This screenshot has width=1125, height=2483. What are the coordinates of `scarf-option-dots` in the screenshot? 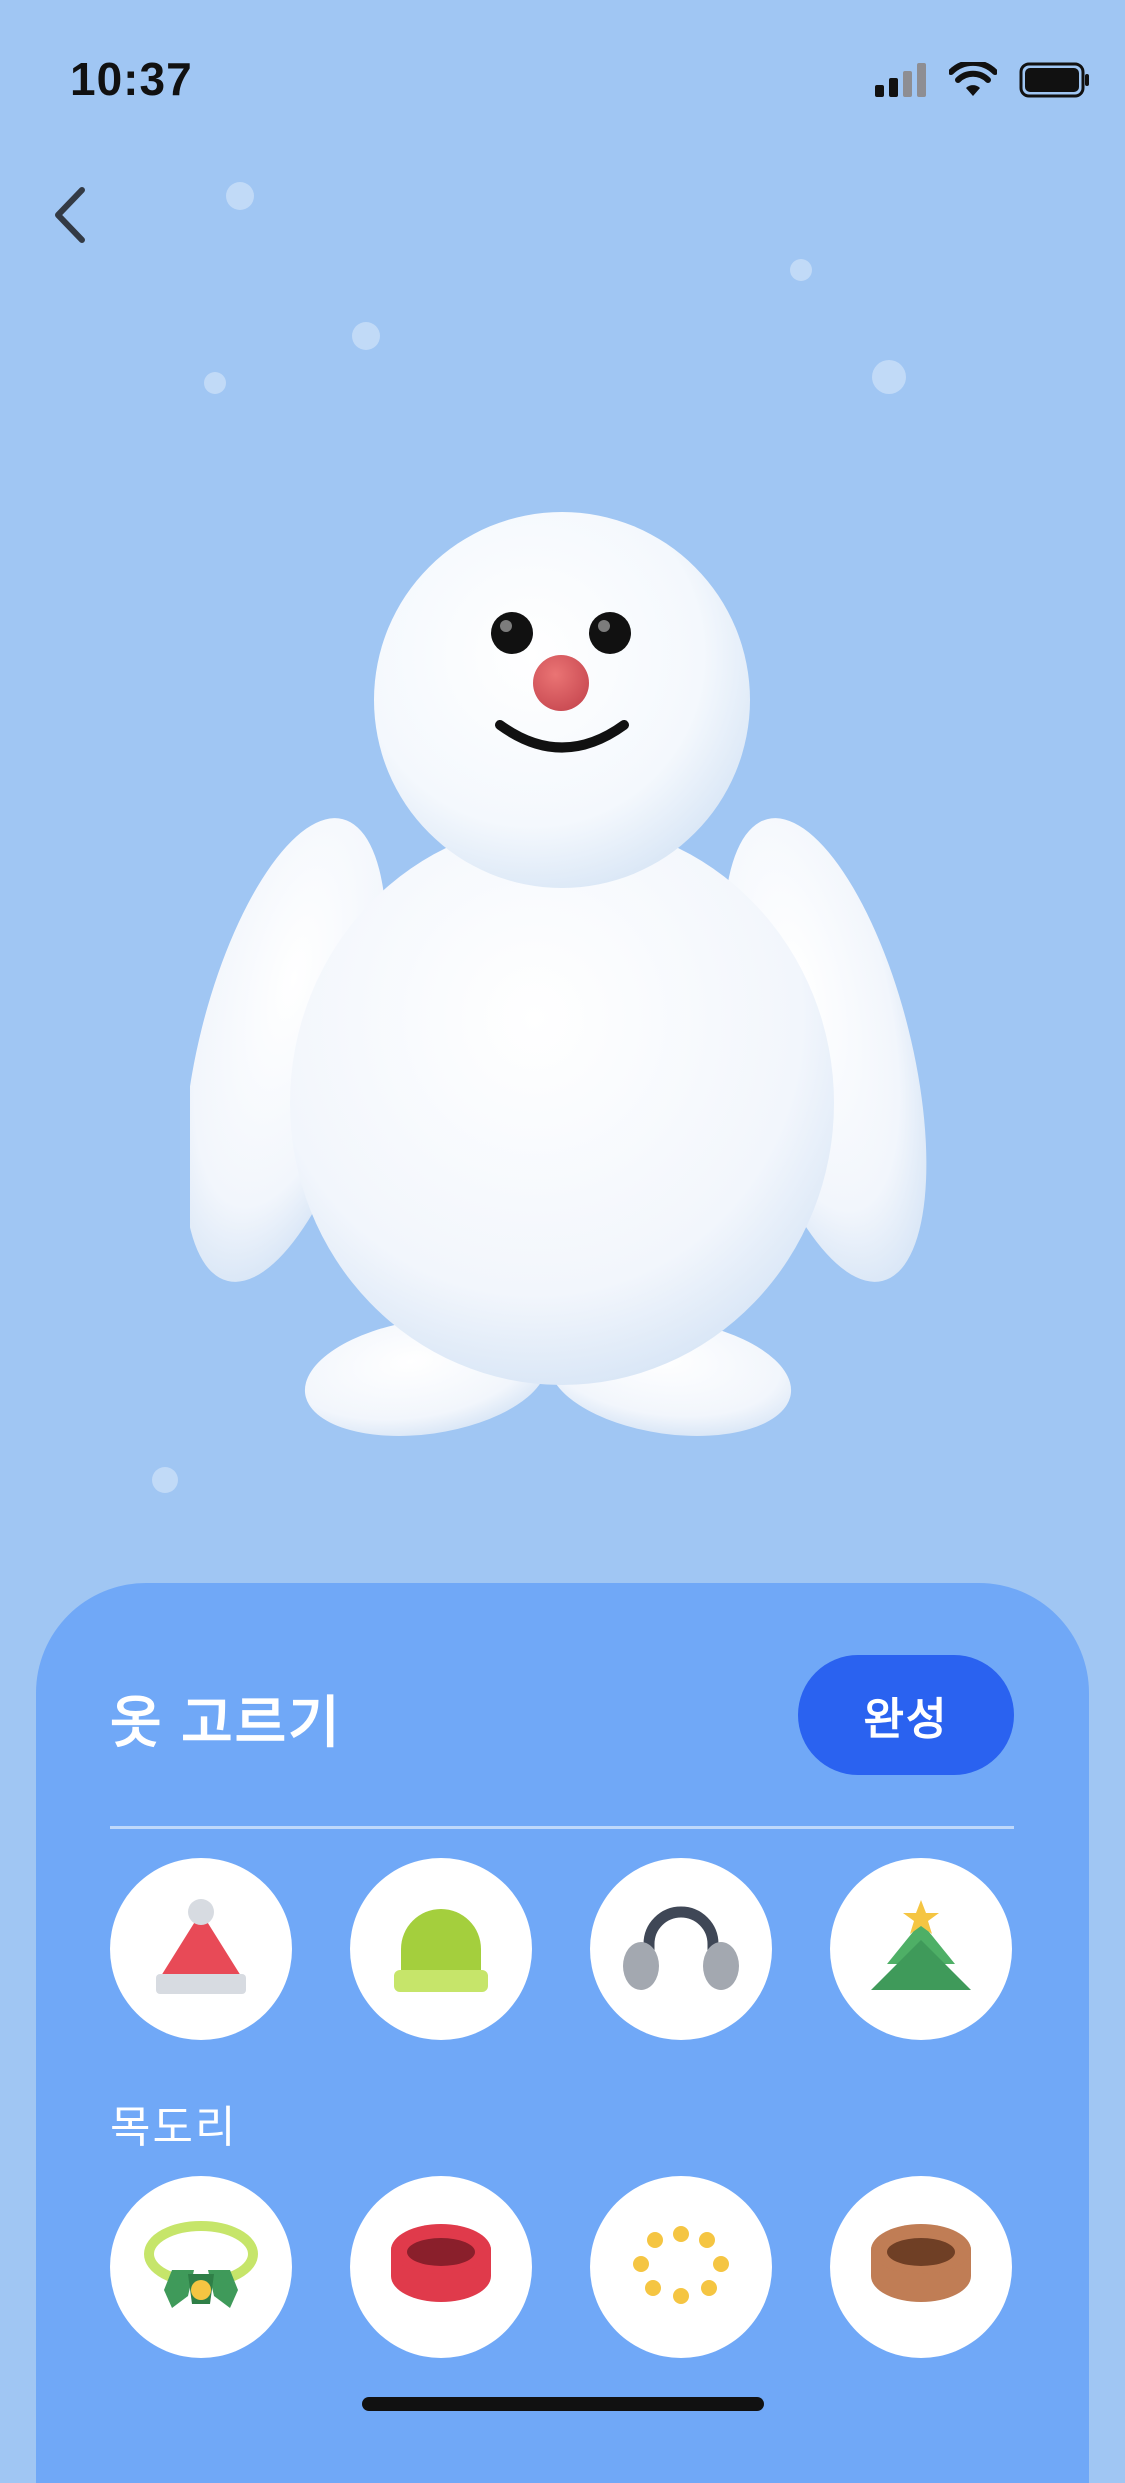 It's located at (681, 2267).